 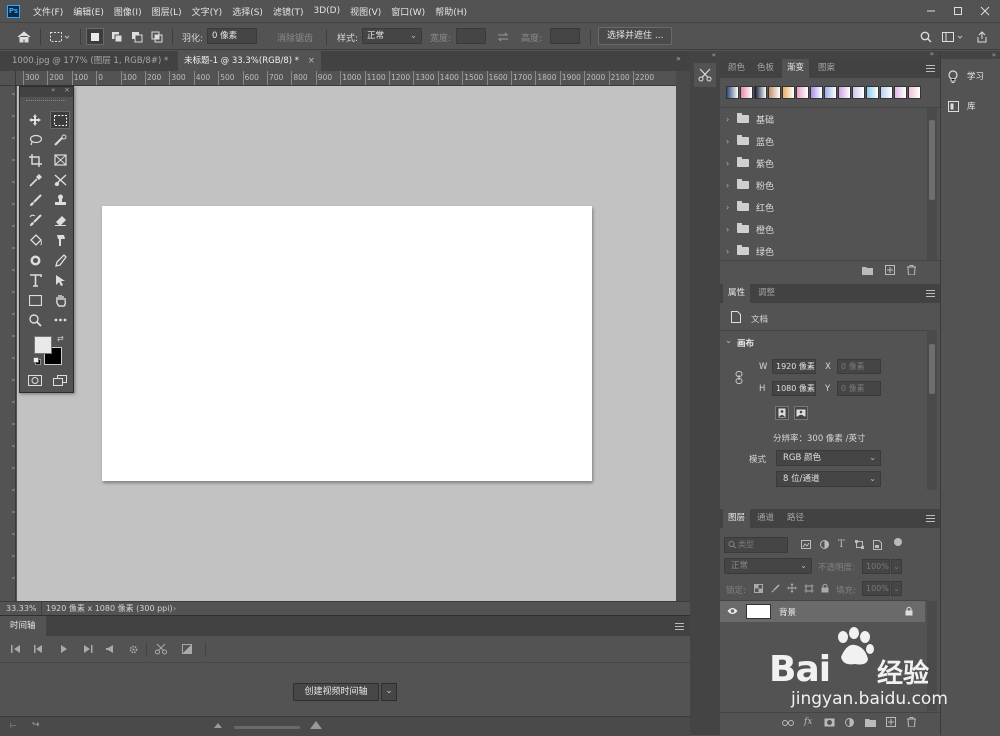 I want to click on zoom-level: 33.33%, so click(x=21, y=609).